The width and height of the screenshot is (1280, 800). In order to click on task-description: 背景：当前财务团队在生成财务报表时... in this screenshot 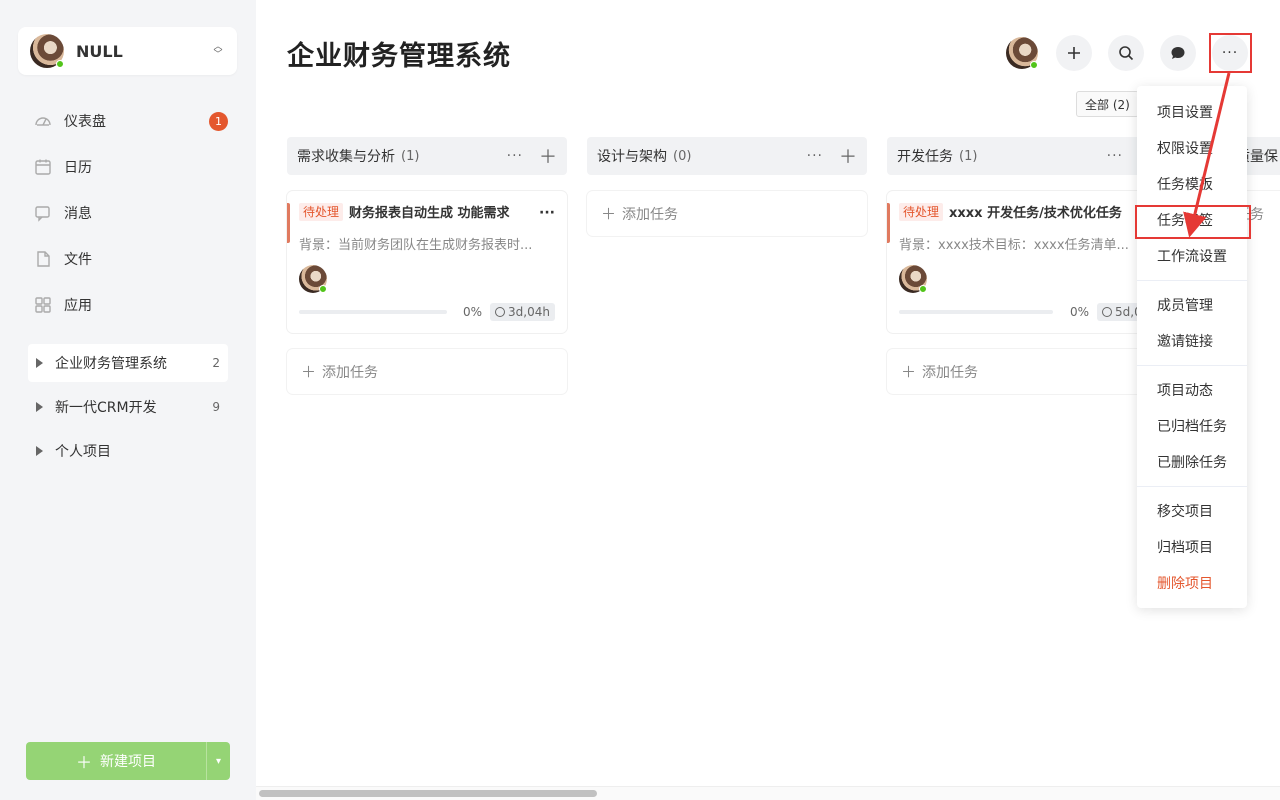, I will do `click(416, 245)`.